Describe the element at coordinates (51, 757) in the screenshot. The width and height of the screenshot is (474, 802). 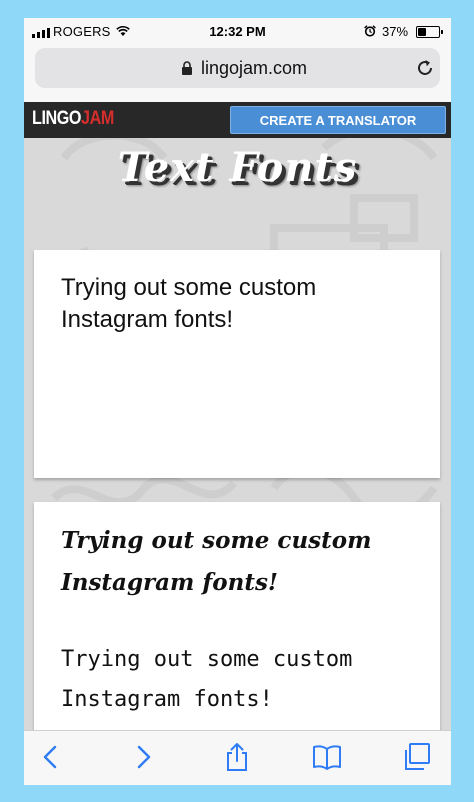
I see `back-icon` at that location.